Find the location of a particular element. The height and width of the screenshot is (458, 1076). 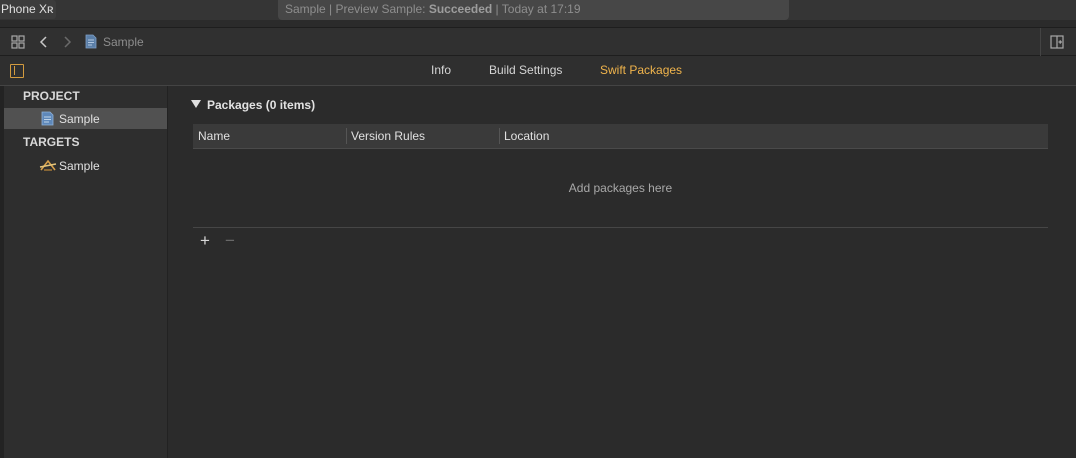

sidebar-item-project-sample: Sample is located at coordinates (85, 118).